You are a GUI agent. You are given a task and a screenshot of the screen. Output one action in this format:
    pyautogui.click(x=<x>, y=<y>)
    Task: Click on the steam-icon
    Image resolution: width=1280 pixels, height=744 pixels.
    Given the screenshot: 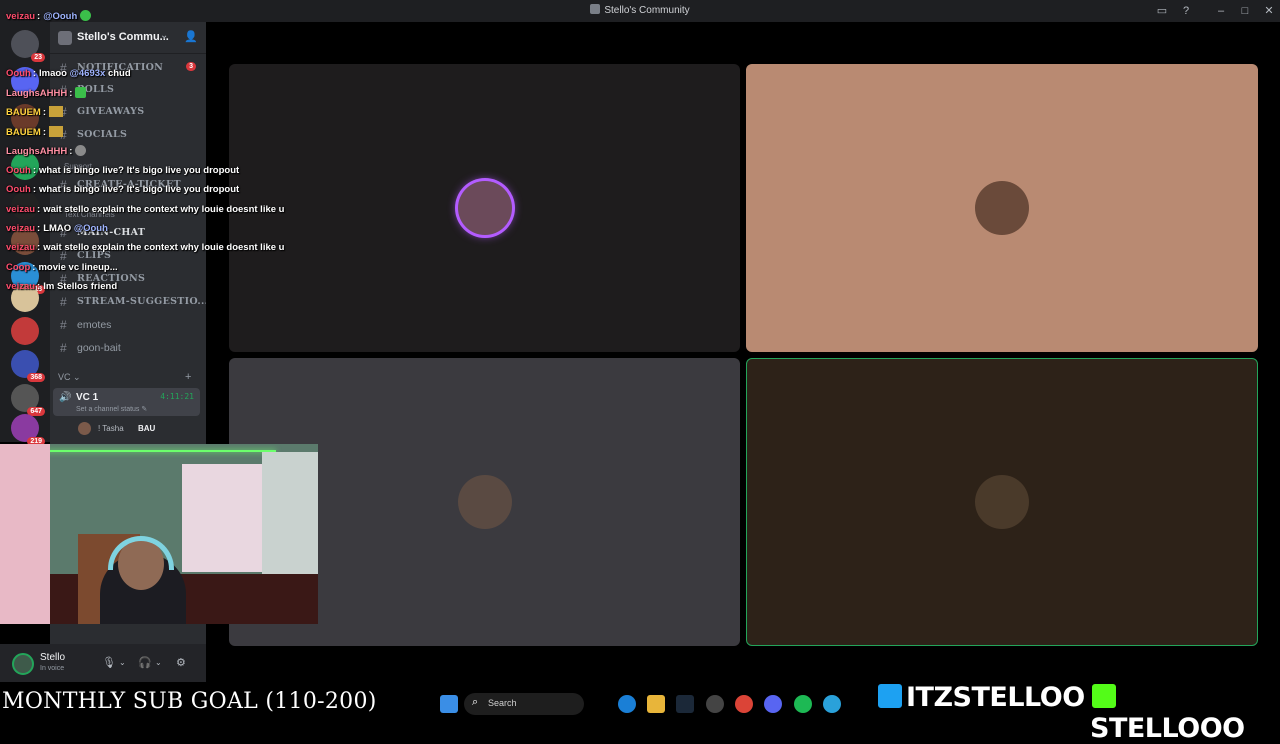 What is the action you would take?
    pyautogui.click(x=685, y=704)
    